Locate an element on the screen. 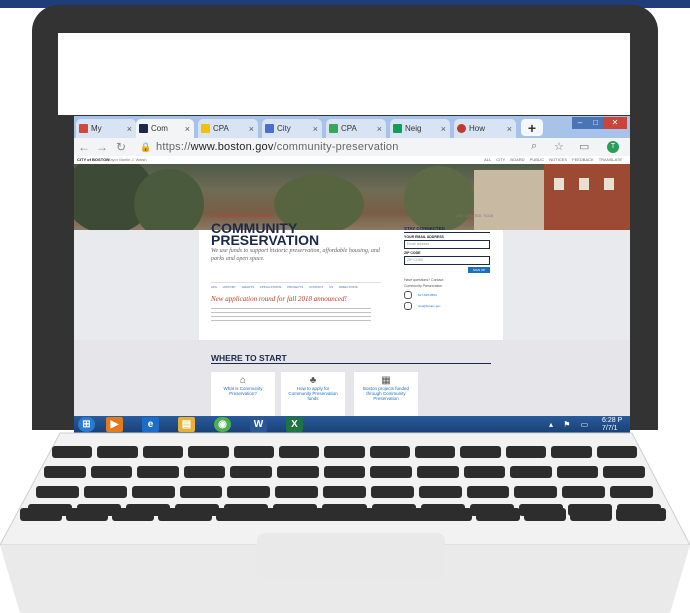  search-icon: ⌕ is located at coordinates (534, 146).